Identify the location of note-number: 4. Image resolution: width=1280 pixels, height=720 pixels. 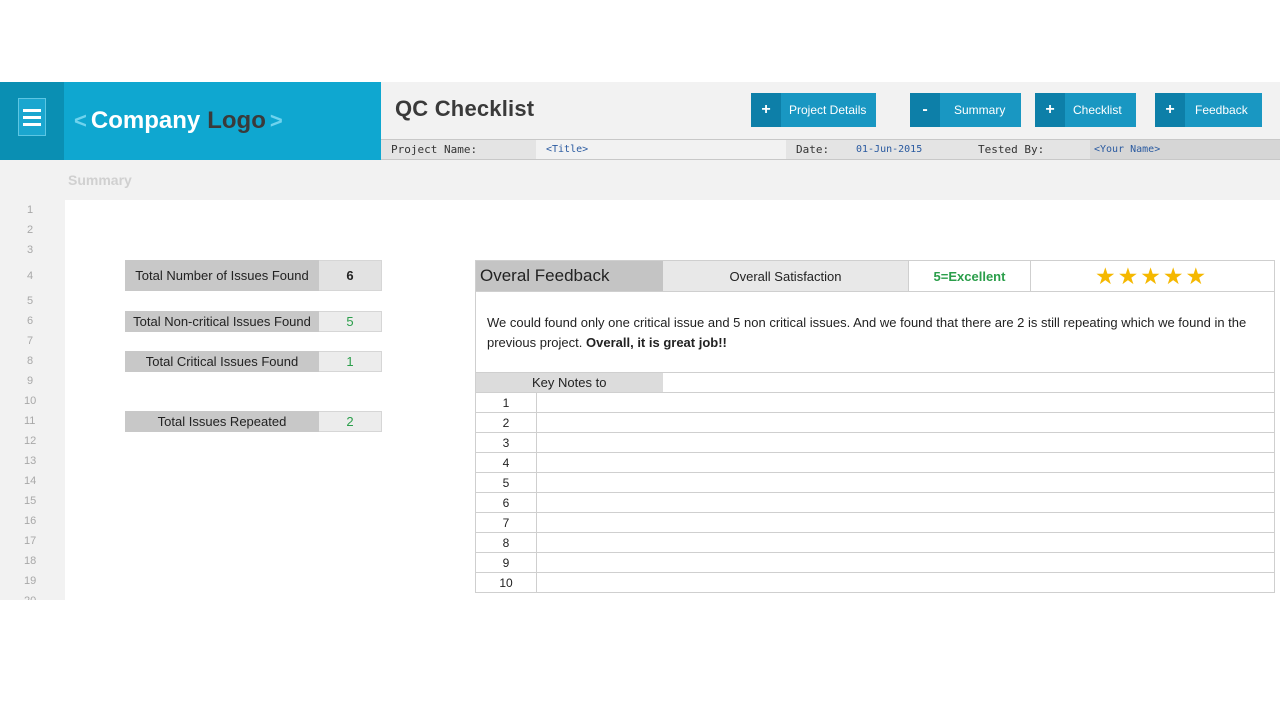
(506, 462).